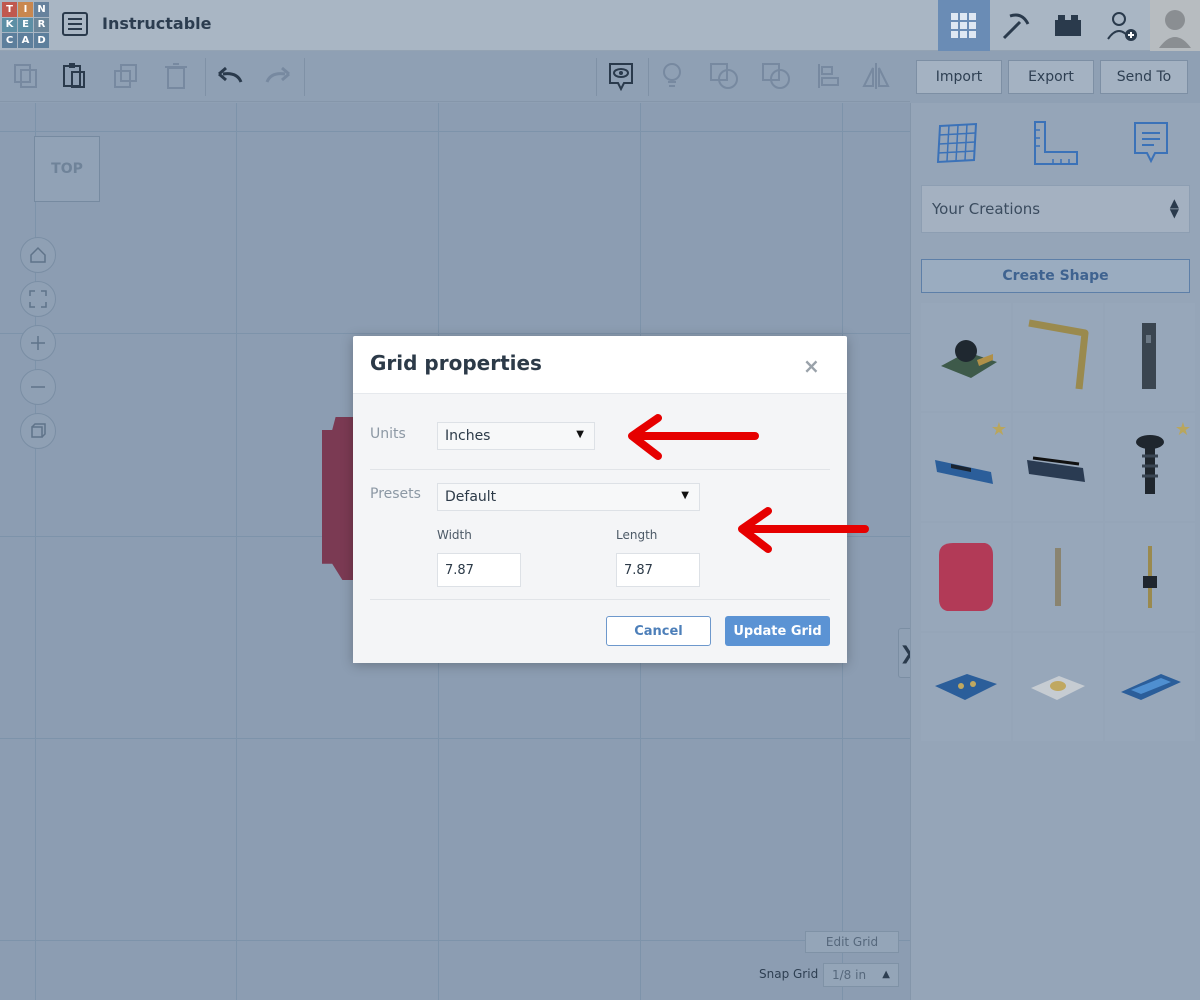  I want to click on shape-tile-red-enclosure, so click(966, 577).